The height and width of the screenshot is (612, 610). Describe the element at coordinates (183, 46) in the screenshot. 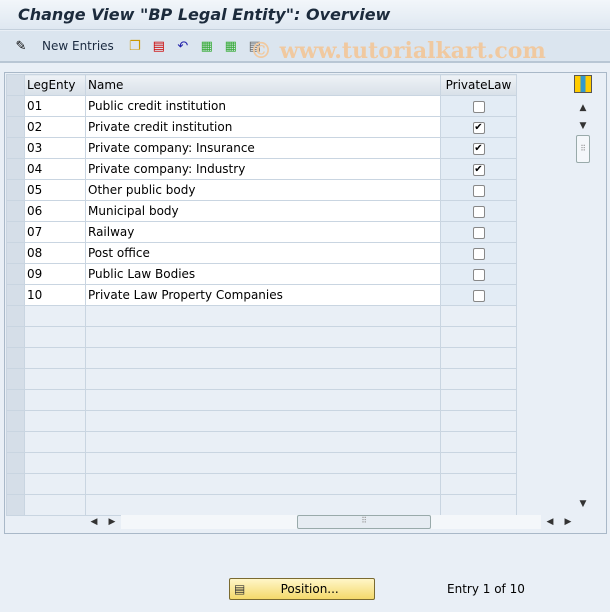

I see `undo-icon: ↶` at that location.